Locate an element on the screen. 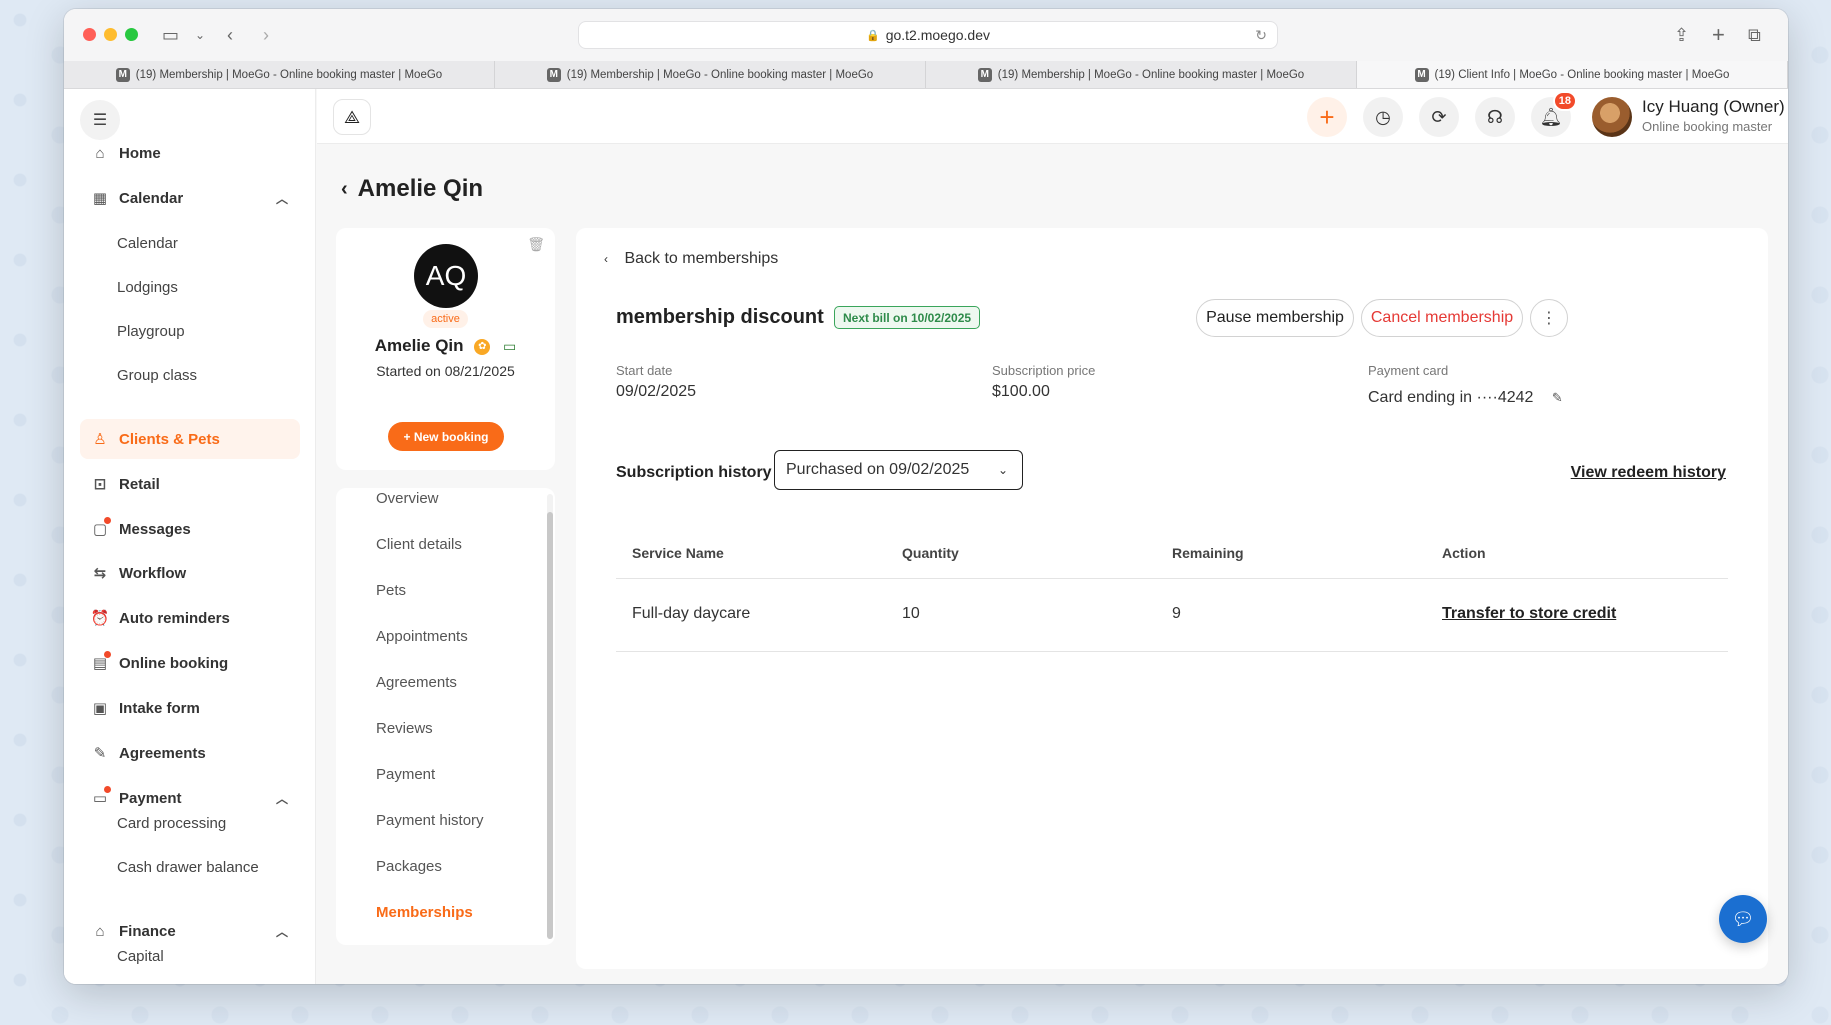  view-redeem-history-link: View redeem history is located at coordinates (1648, 473).